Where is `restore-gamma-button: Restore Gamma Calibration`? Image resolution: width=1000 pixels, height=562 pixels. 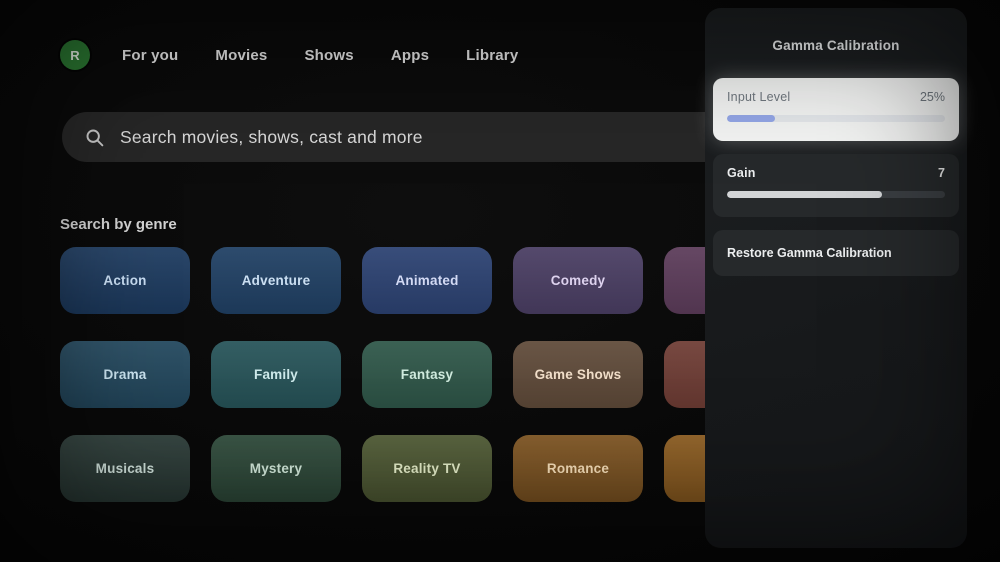
restore-gamma-button: Restore Gamma Calibration is located at coordinates (836, 253).